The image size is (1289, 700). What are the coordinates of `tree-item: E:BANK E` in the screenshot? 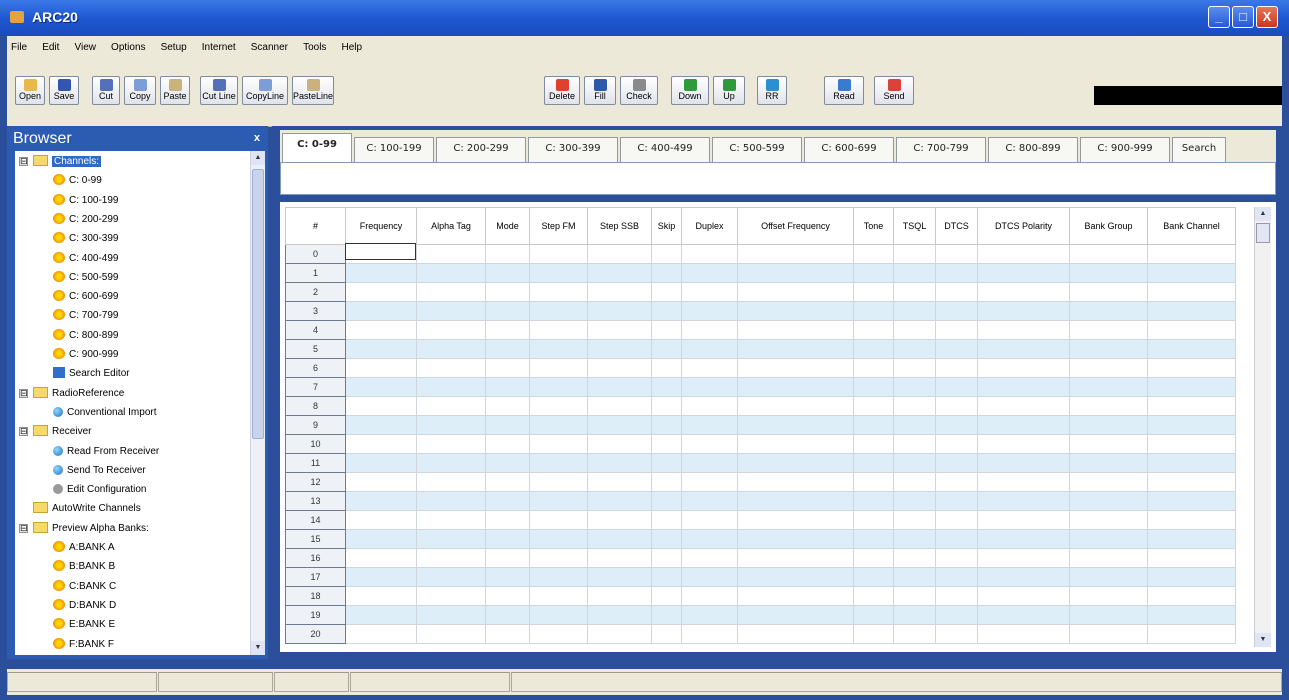 It's located at (84, 624).